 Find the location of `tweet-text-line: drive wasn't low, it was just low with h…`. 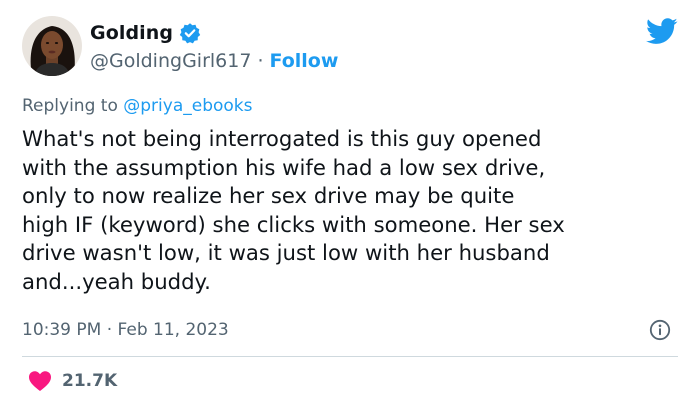

tweet-text-line: drive wasn't low, it was just low with h… is located at coordinates (286, 252).